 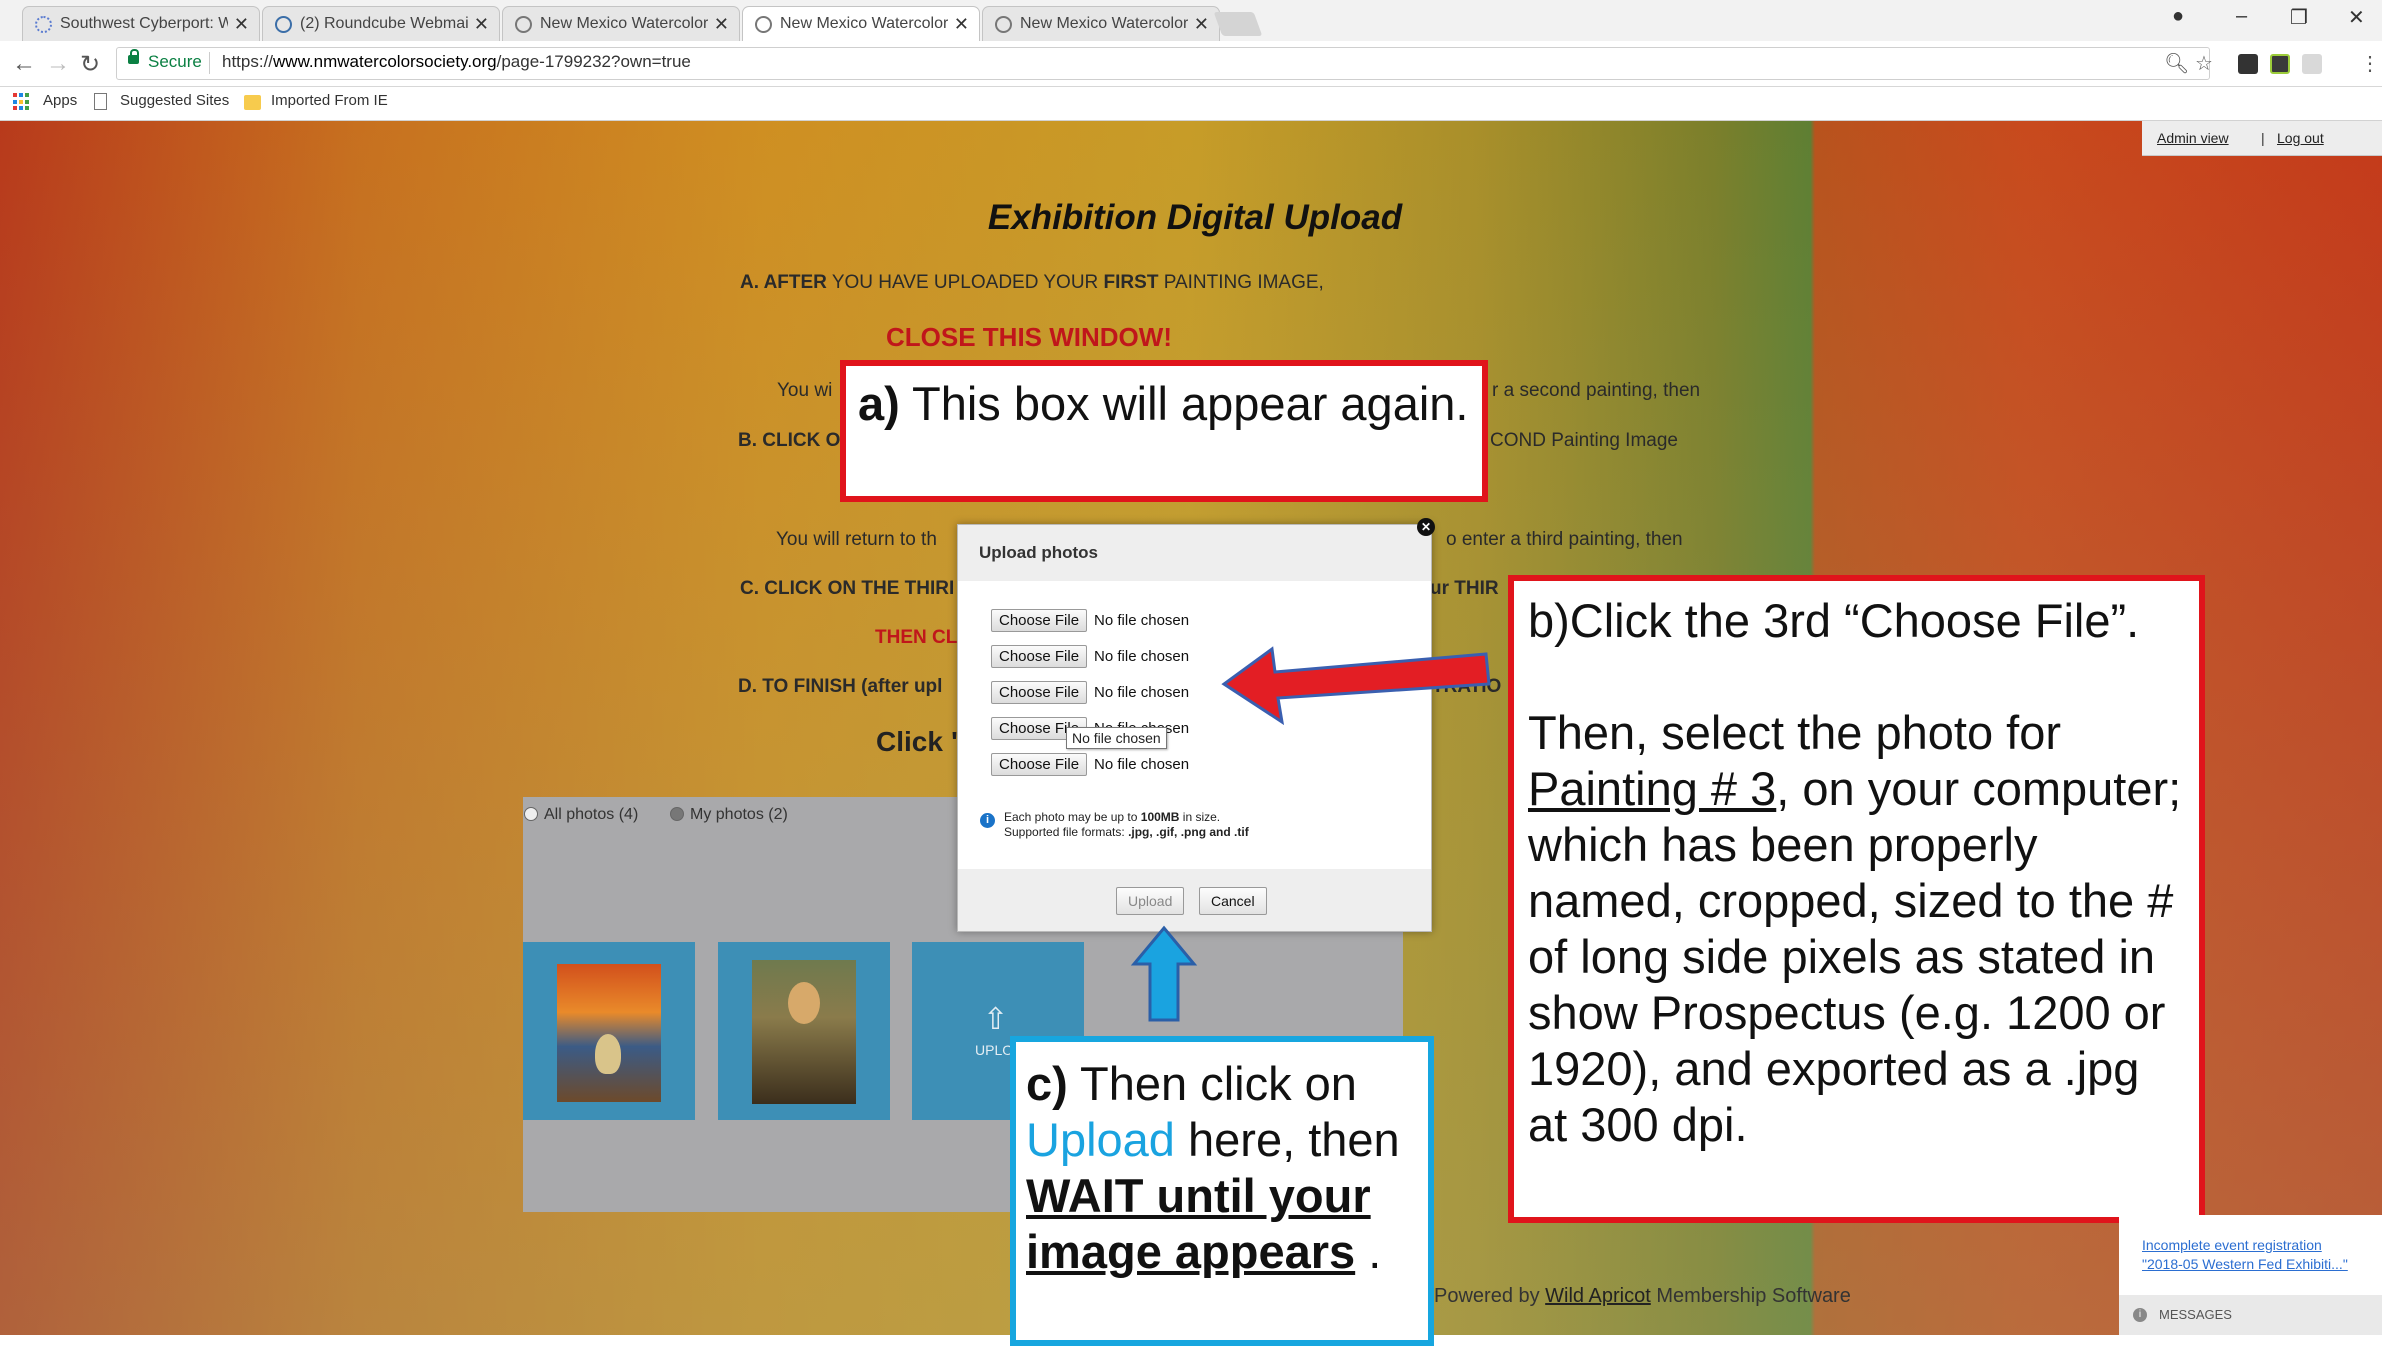 I want to click on radio-label: All photos (4), so click(x=591, y=814).